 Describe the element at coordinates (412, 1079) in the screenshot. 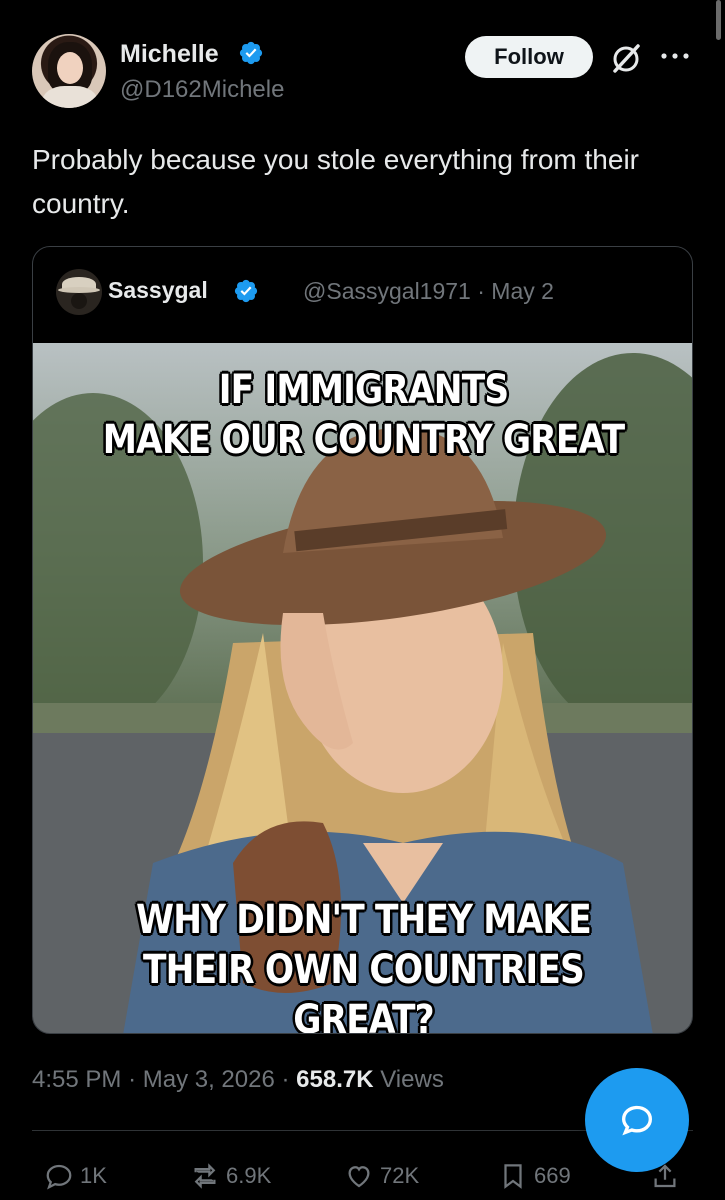

I see `views-label: Views` at that location.